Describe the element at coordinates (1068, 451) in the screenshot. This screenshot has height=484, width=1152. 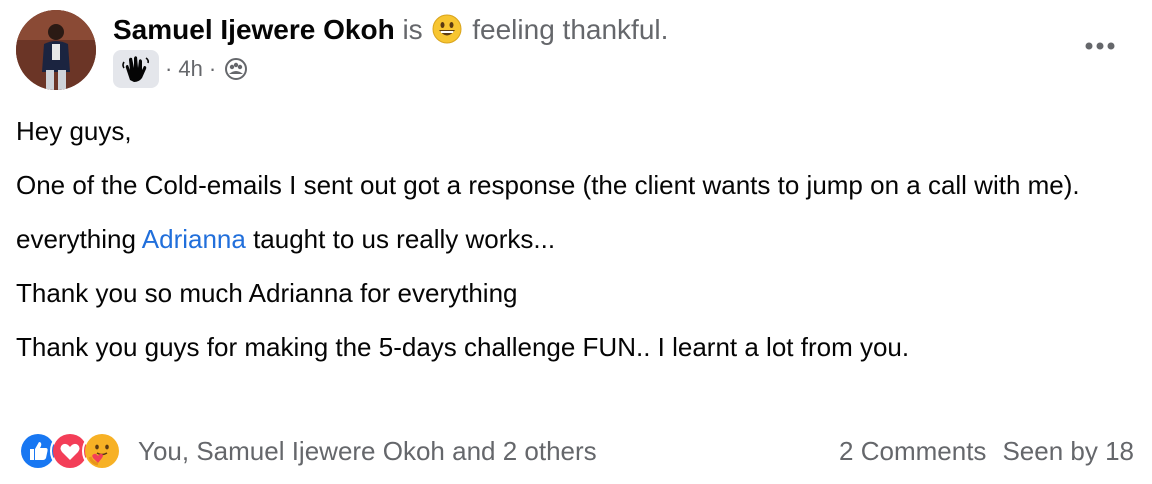
I see `seen-by-count: Seen by 18` at that location.